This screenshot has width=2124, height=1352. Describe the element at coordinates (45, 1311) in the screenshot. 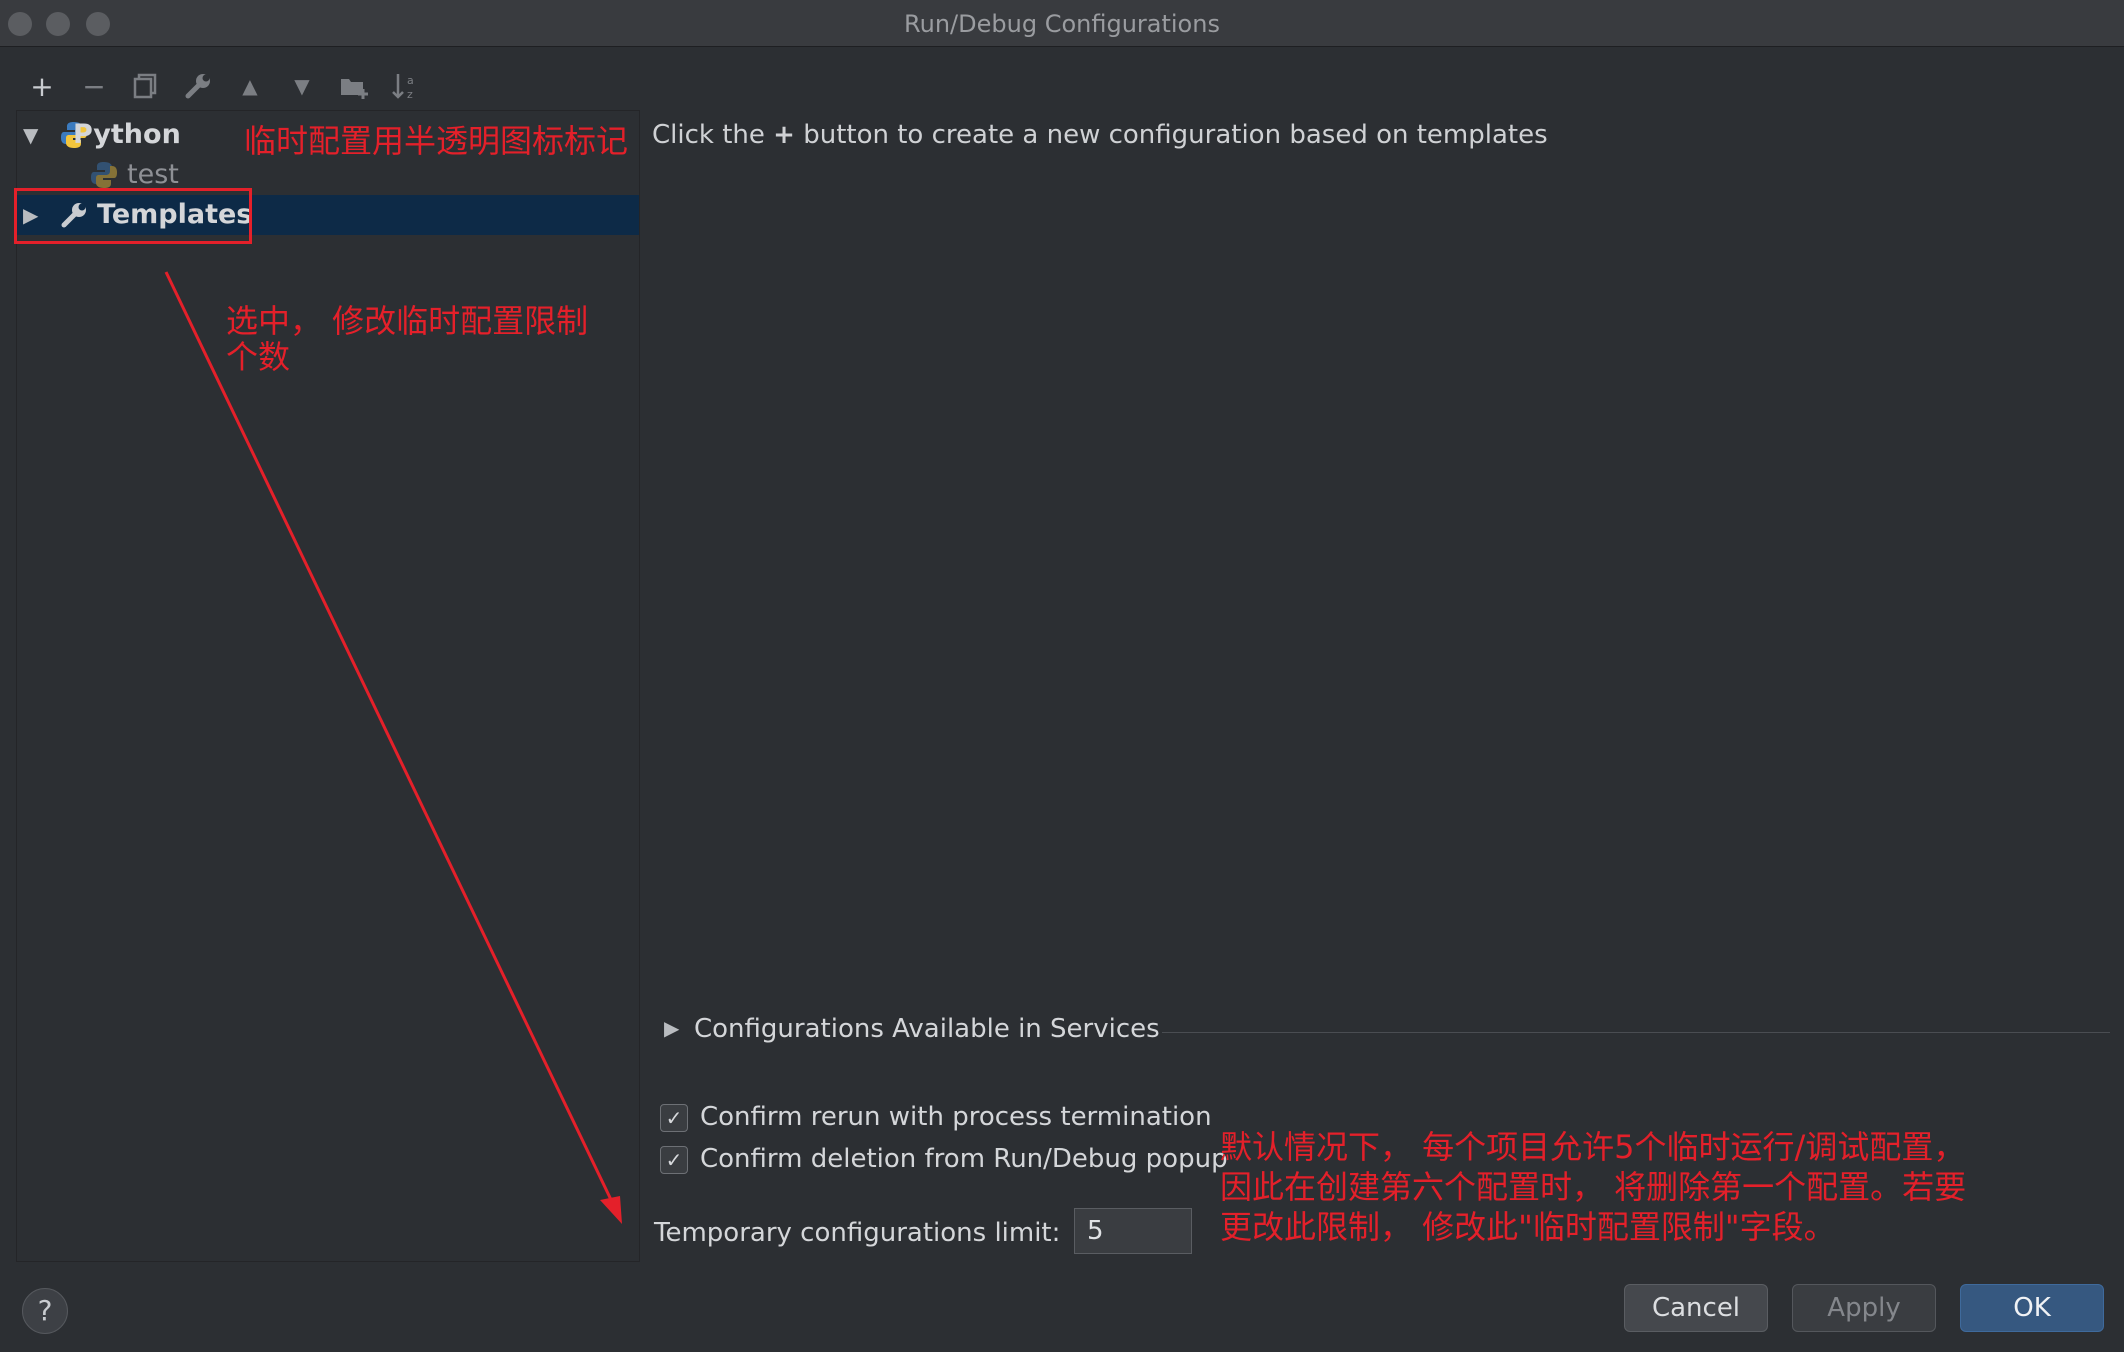

I see `help-button: ?` at that location.